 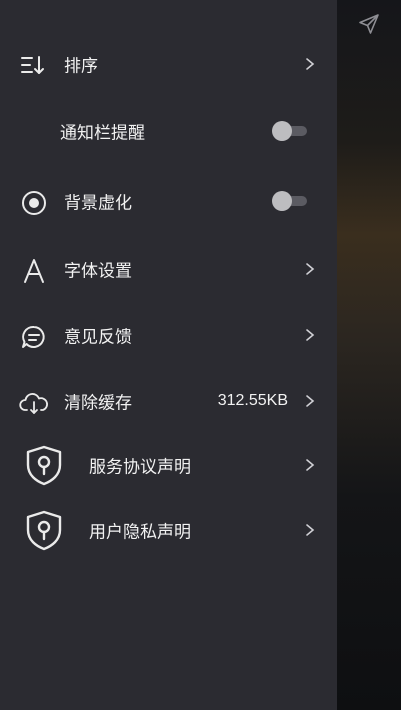 I want to click on menu-item-font-settings-label: 字体设置, so click(x=98, y=271).